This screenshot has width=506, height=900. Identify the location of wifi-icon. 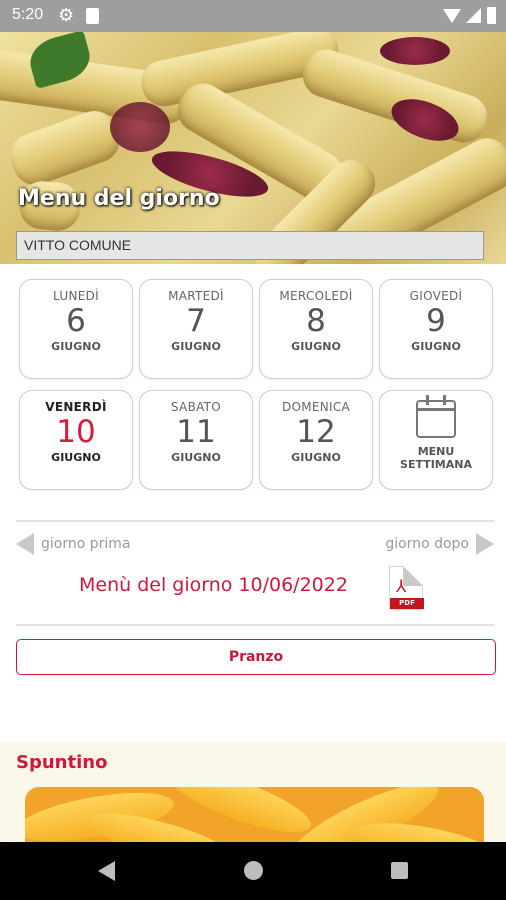
(452, 16).